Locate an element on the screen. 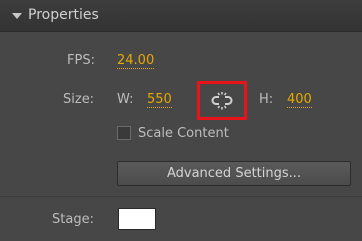 The height and width of the screenshot is (241, 362). width-value: 550 is located at coordinates (159, 100).